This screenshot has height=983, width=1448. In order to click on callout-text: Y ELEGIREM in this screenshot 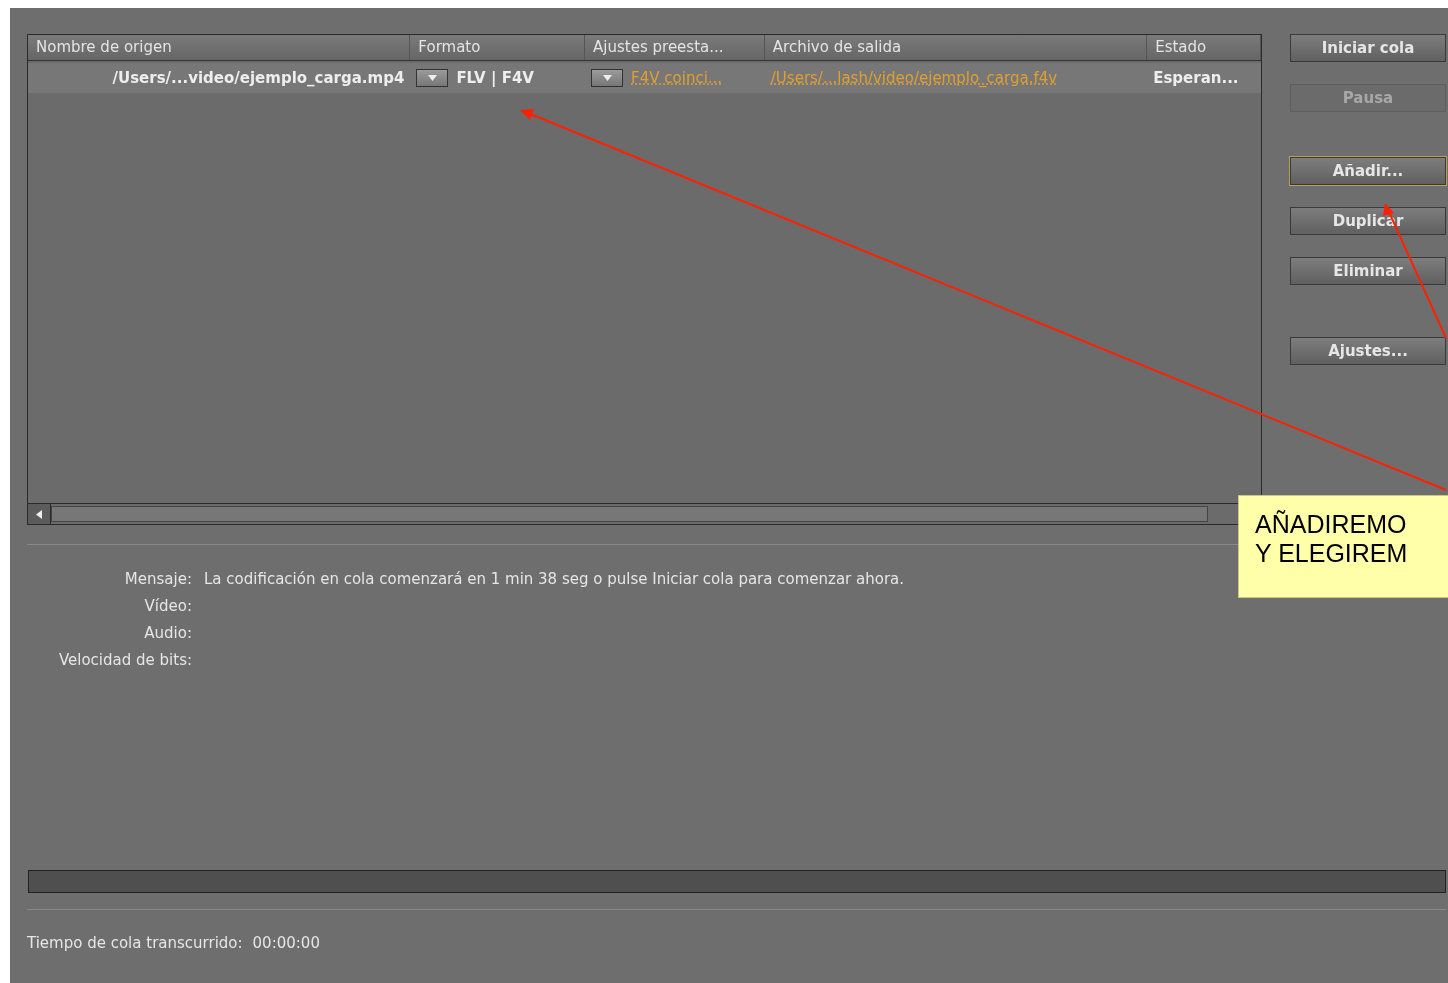, I will do `click(1332, 553)`.